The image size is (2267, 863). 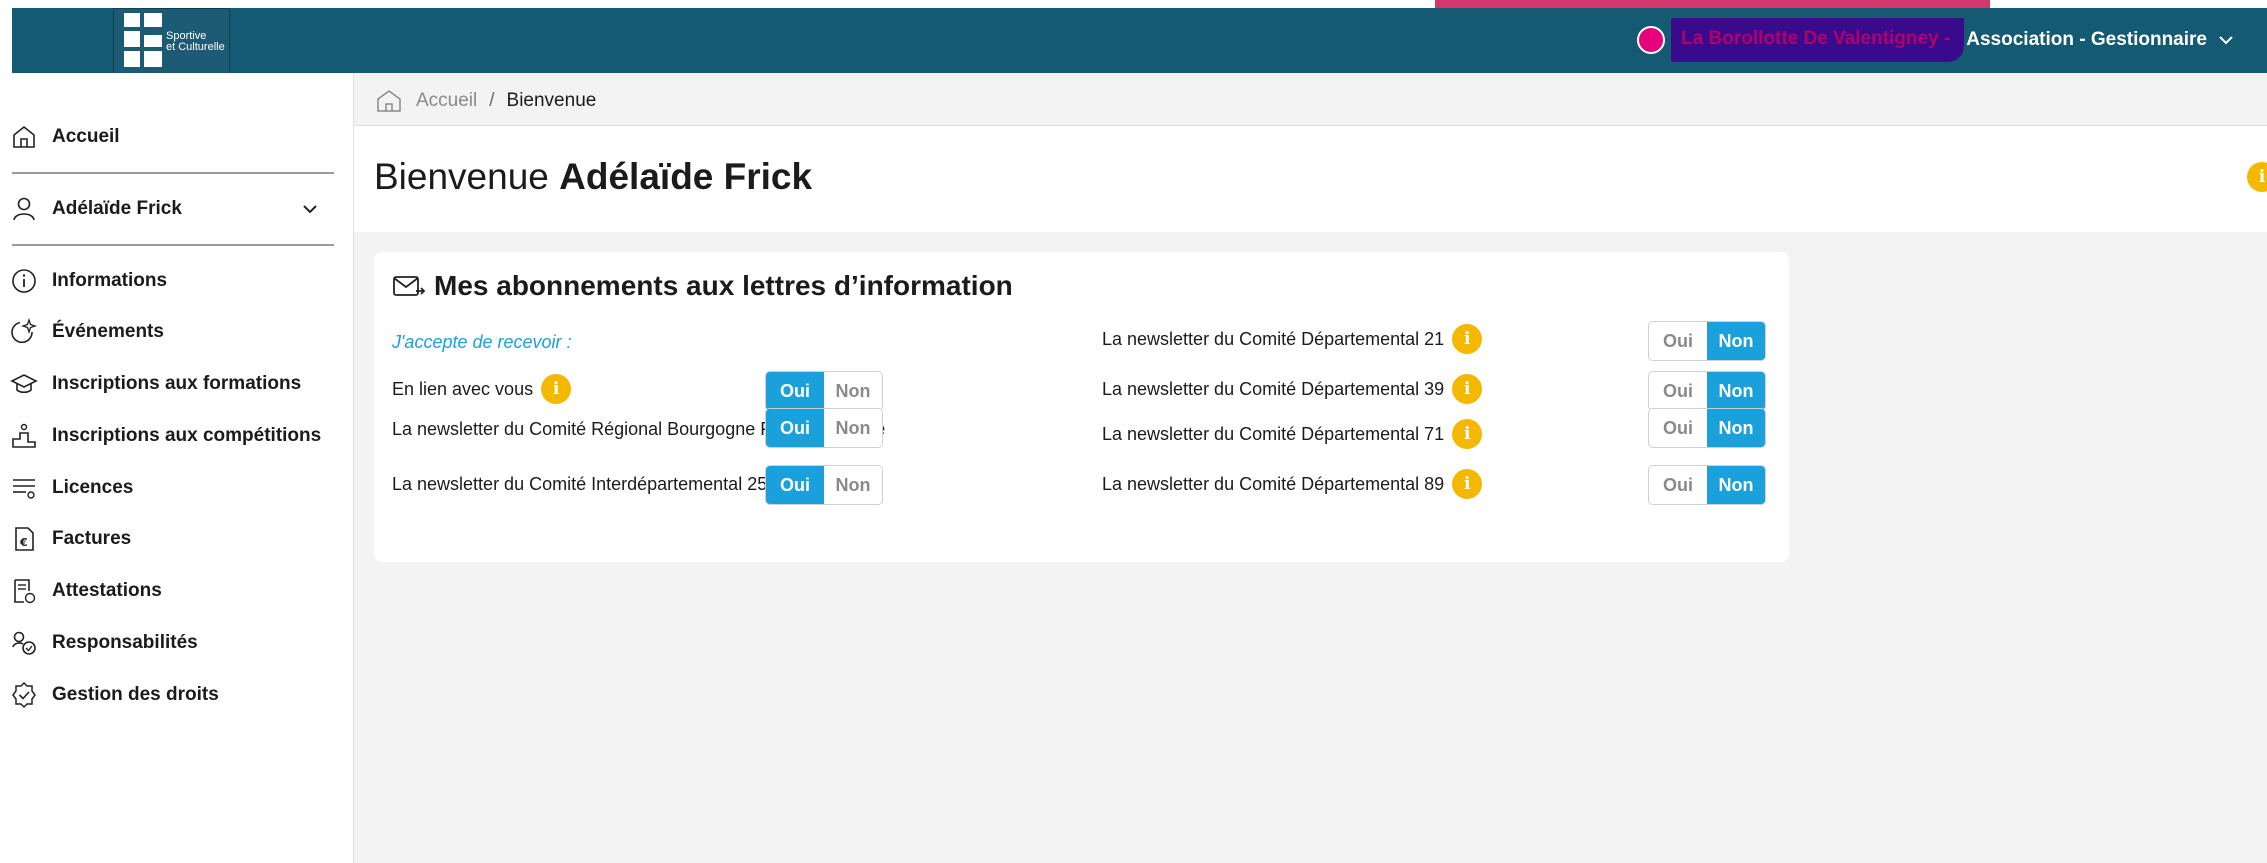 What do you see at coordinates (463, 388) in the screenshot?
I see `newsletter-label-text: En lien avec vous` at bounding box center [463, 388].